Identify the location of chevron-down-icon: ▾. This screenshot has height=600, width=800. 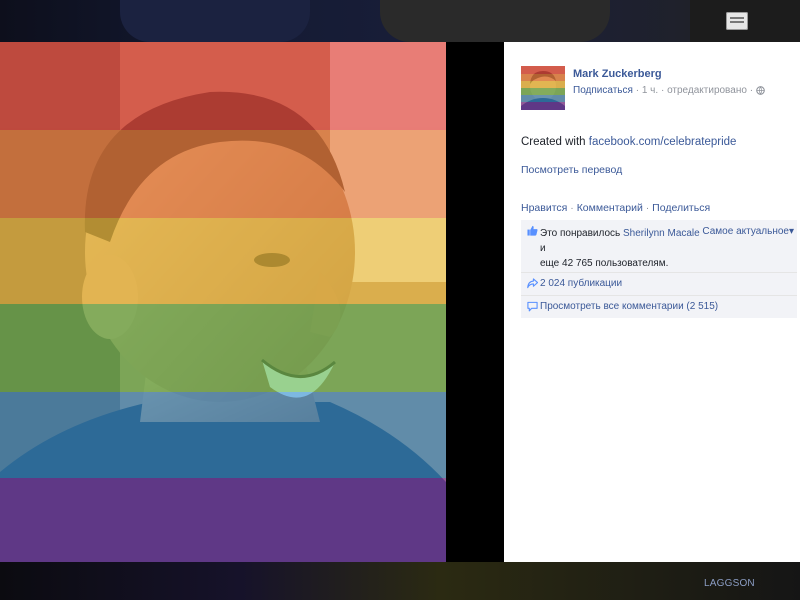
(791, 231).